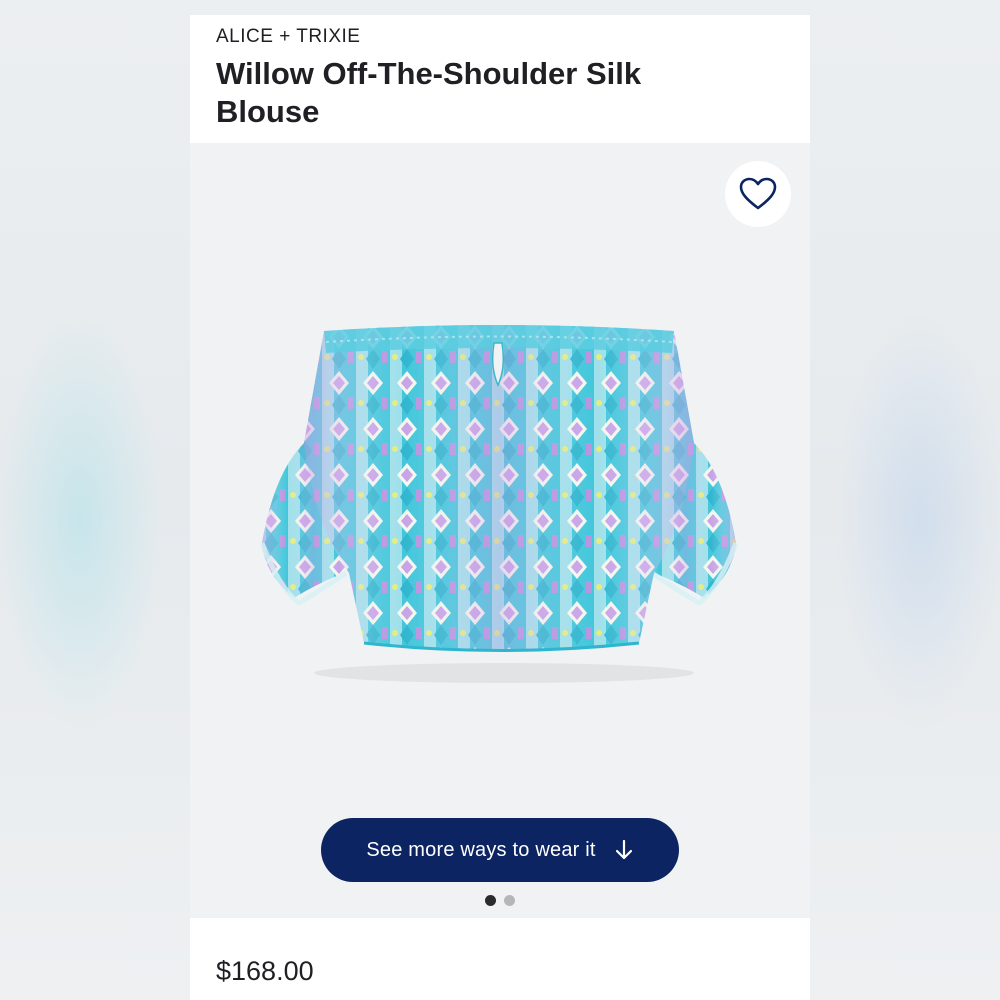  I want to click on carousel-dot, so click(509, 900).